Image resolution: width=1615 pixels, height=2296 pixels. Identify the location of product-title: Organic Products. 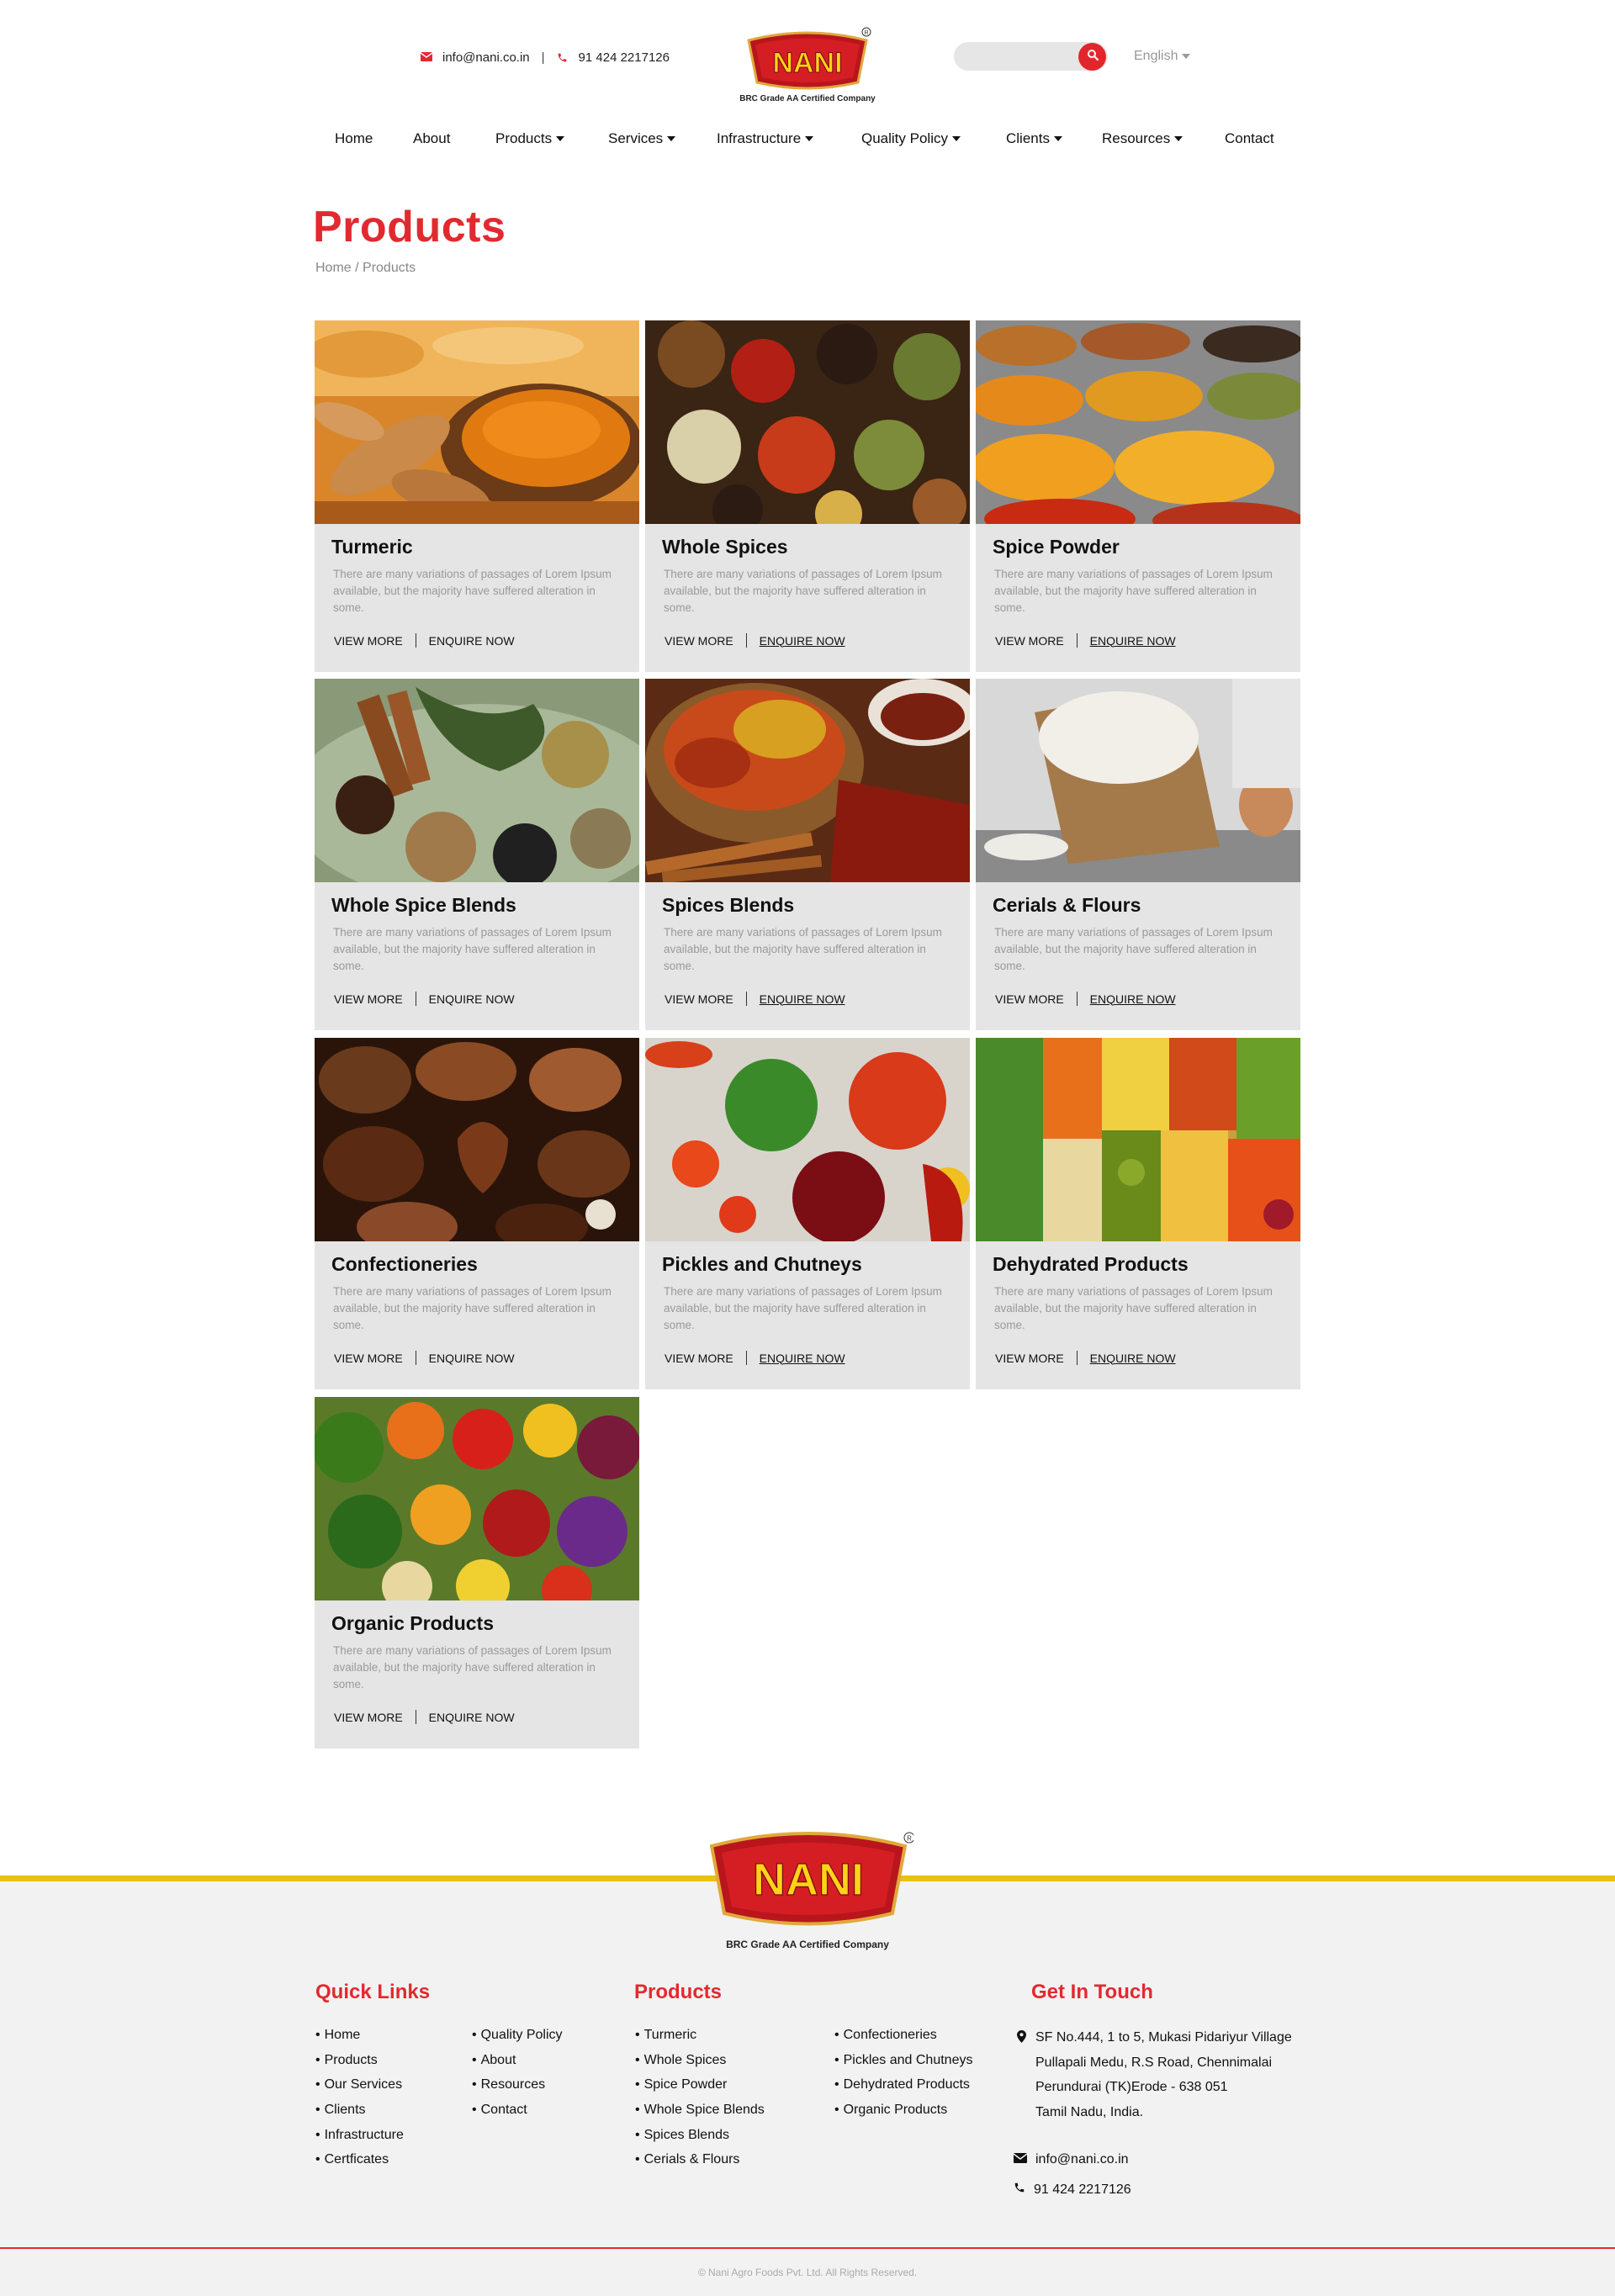
(412, 1623).